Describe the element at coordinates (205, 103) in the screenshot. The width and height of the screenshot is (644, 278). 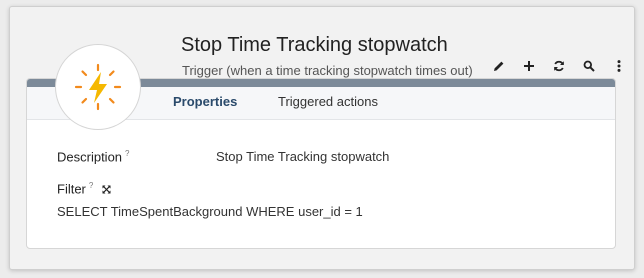
I see `tab-properties: Properties` at that location.